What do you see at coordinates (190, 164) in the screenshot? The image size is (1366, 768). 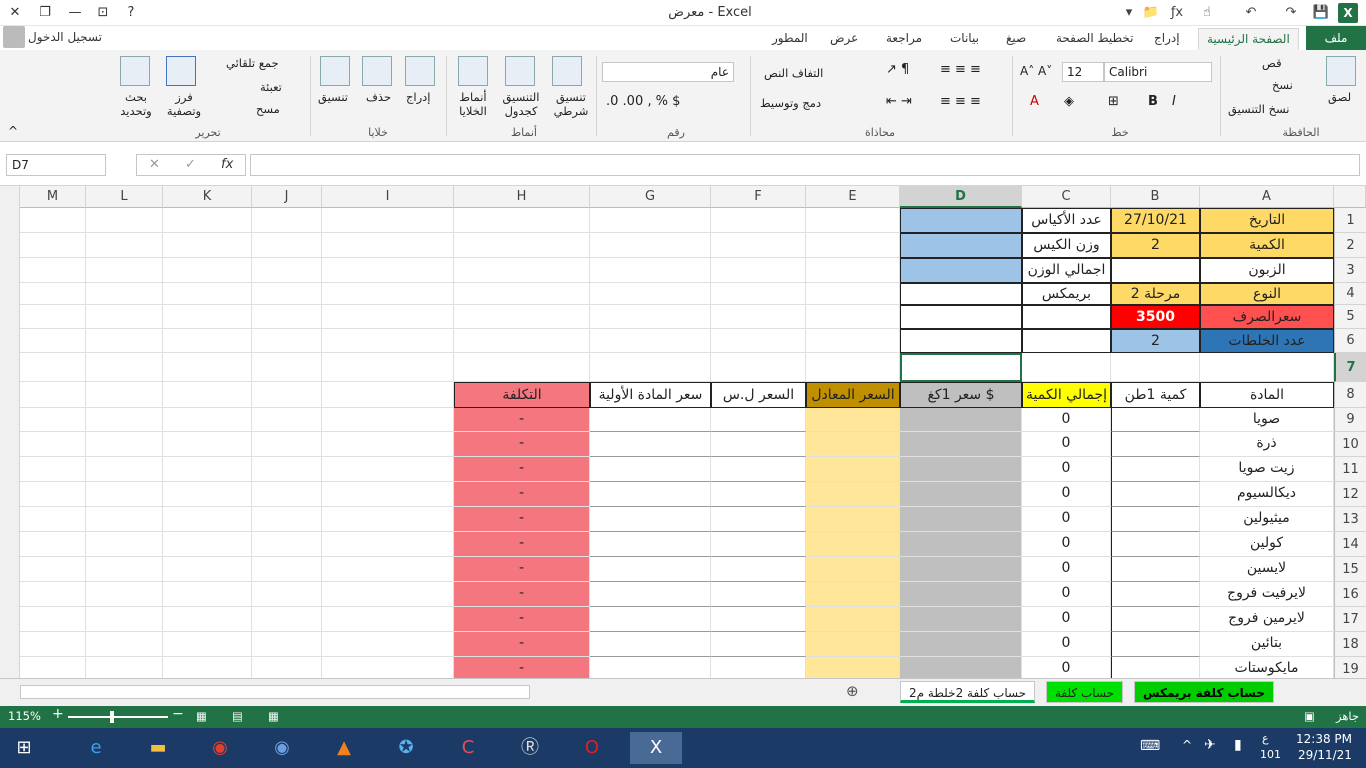 I see `enter-icon: ✓` at bounding box center [190, 164].